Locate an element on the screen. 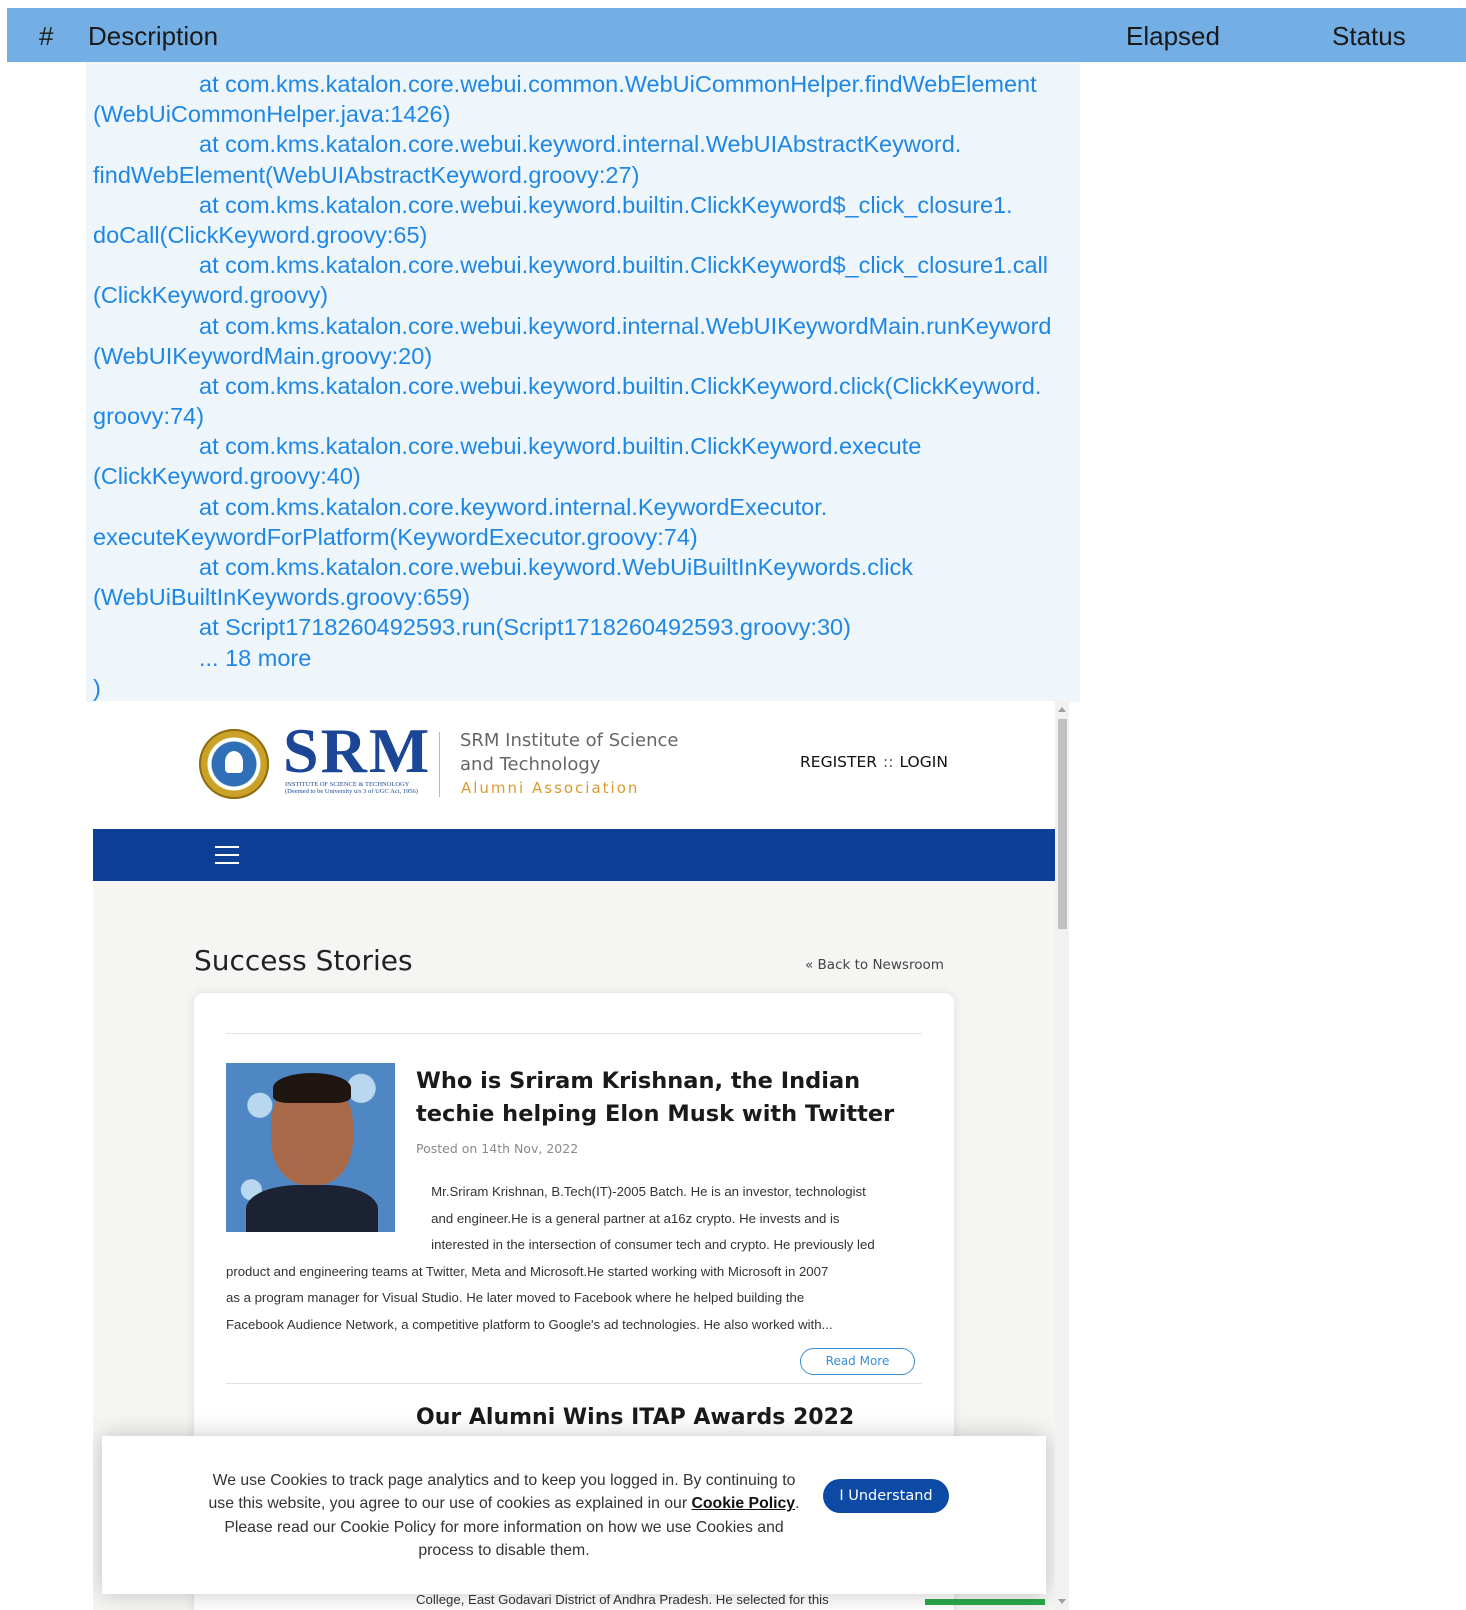  scrollbar is located at coordinates (1062, 1155).